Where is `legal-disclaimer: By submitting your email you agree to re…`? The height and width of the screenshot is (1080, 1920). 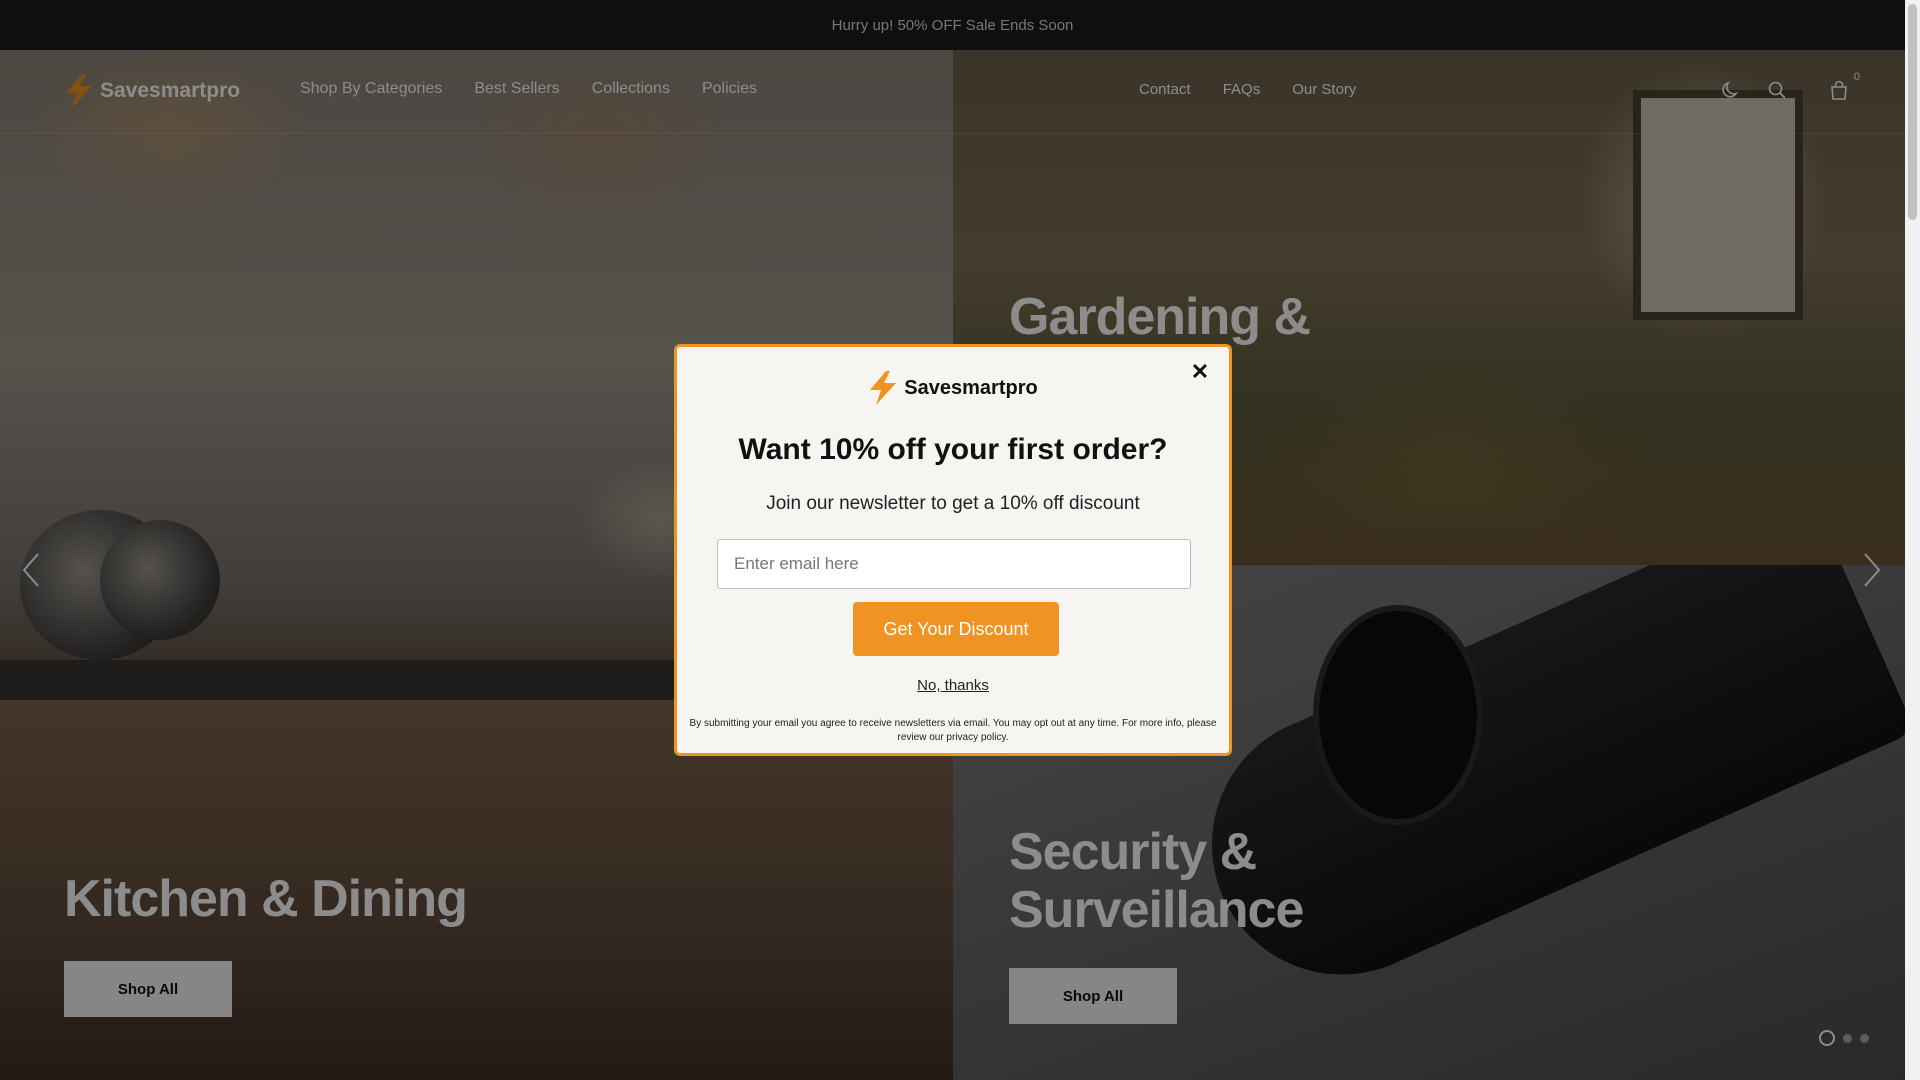 legal-disclaimer: By submitting your email you agree to re… is located at coordinates (953, 730).